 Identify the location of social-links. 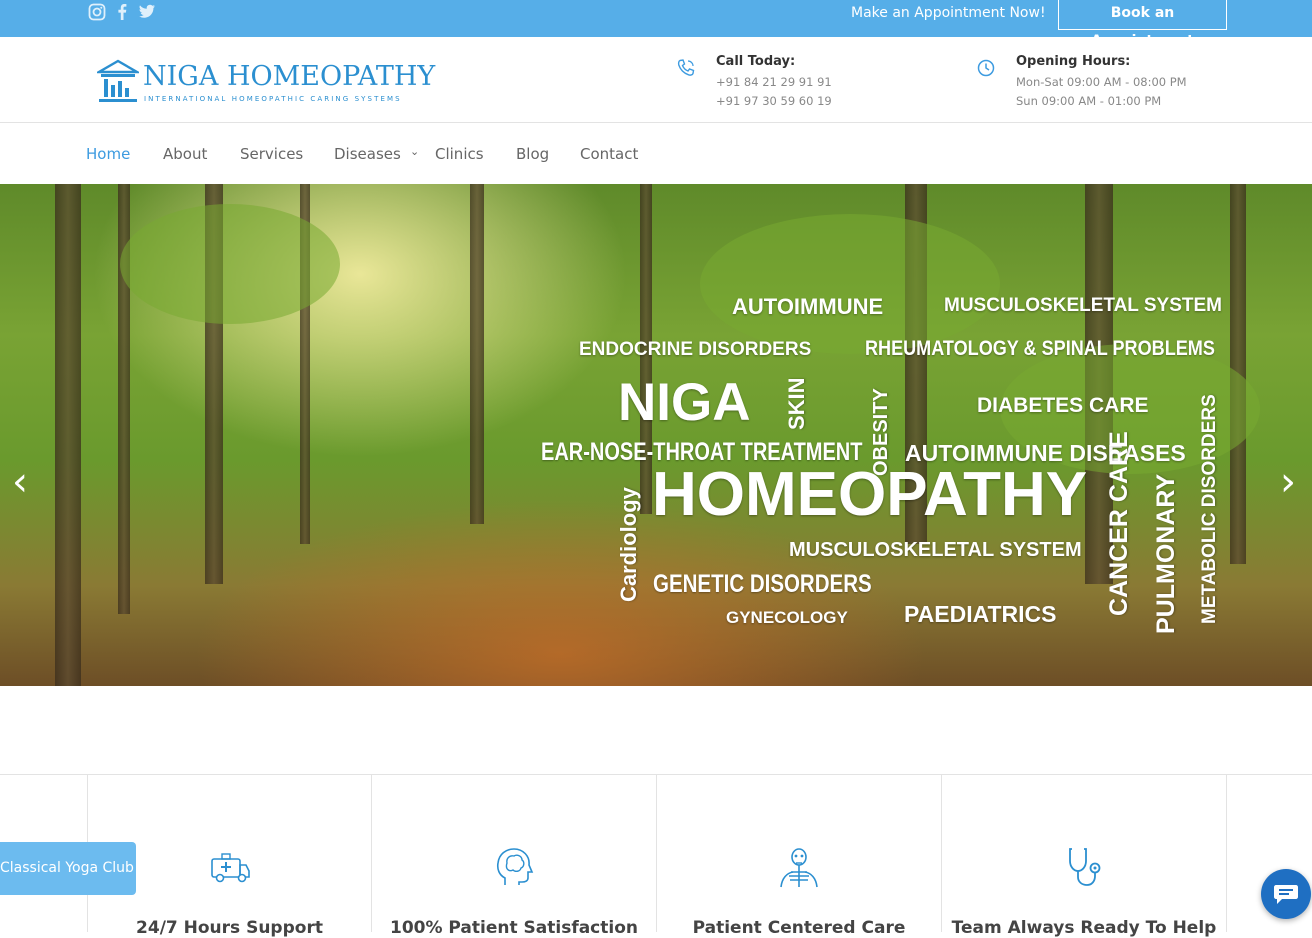
(122, 14).